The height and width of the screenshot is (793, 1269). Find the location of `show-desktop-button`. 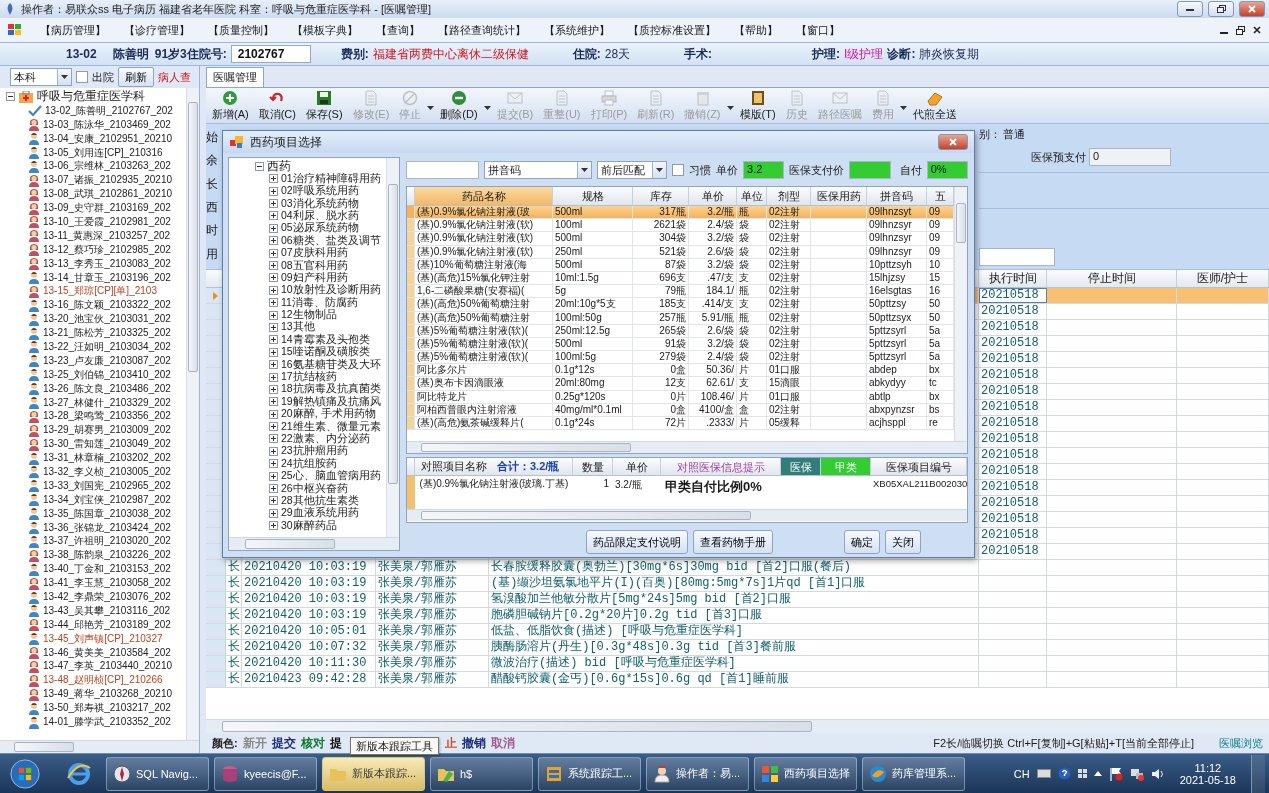

show-desktop-button is located at coordinates (1258, 773).